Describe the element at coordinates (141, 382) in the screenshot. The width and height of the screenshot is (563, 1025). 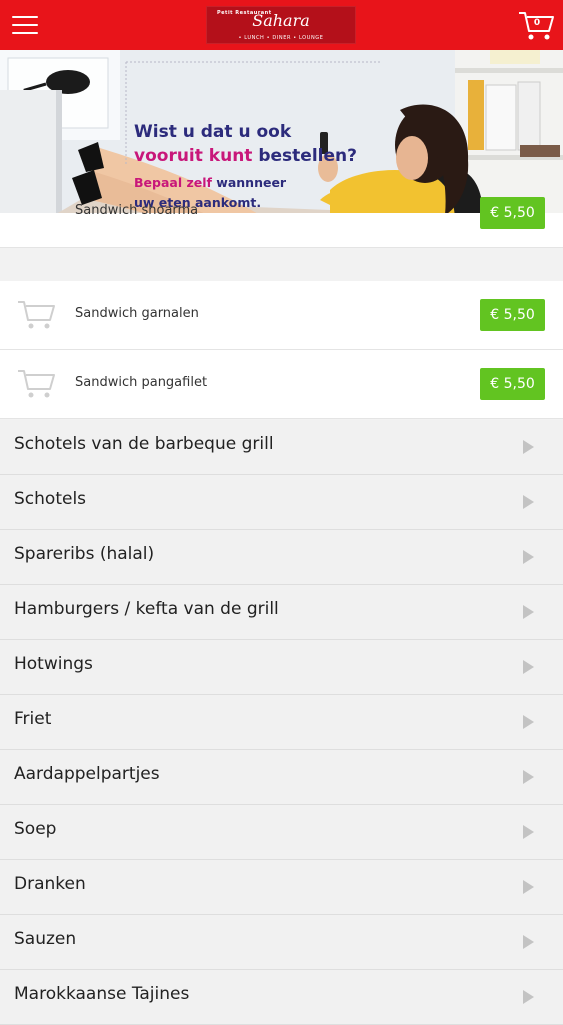
I see `item-name: Sandwich pangafilet` at that location.